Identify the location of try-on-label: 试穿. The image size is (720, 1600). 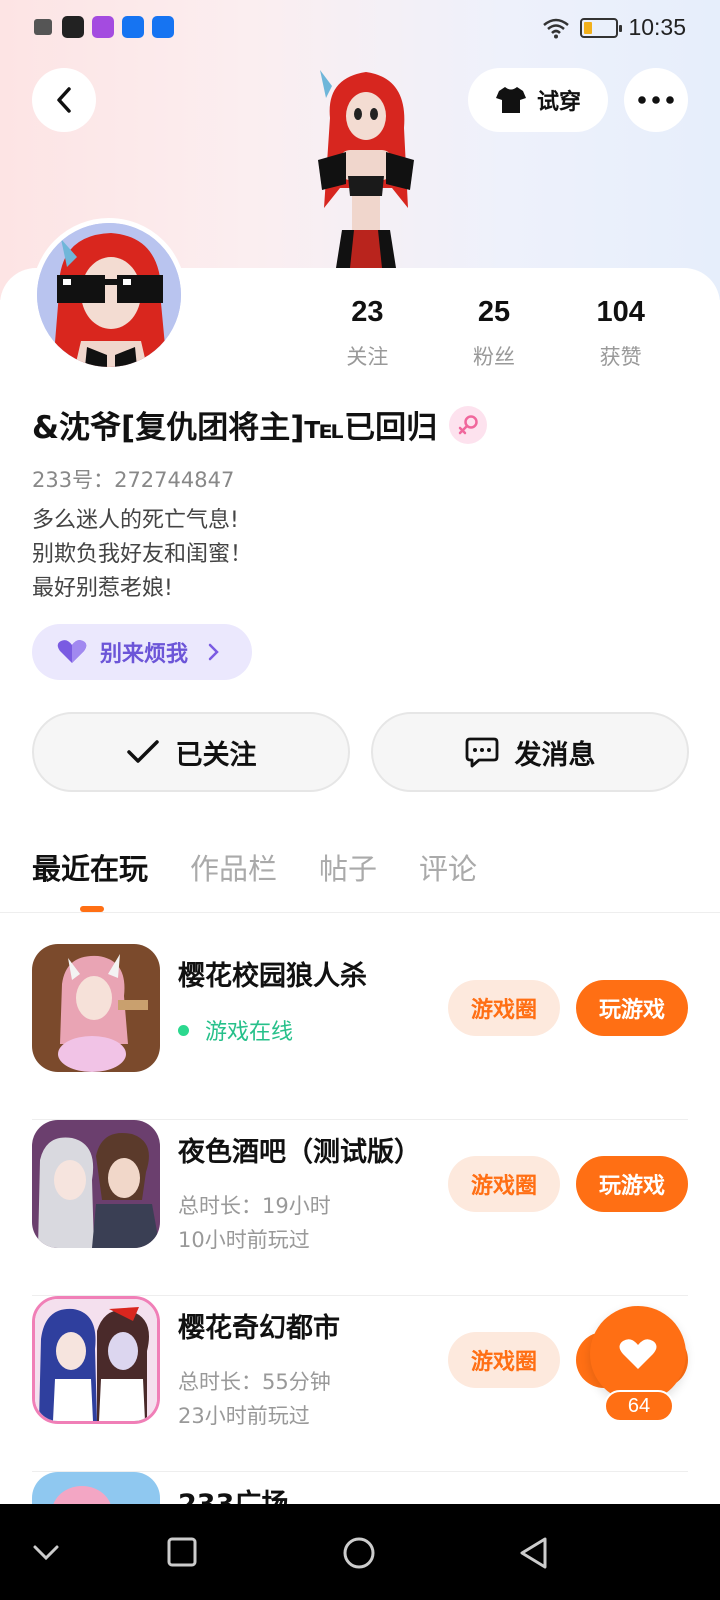
(558, 102).